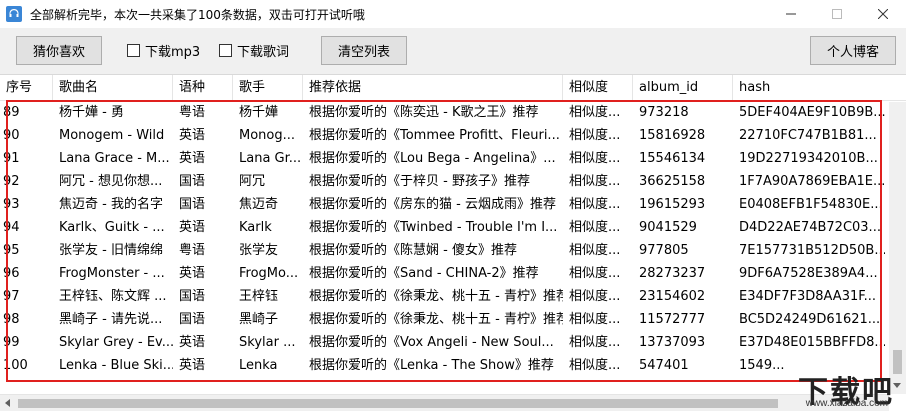 Image resolution: width=906 pixels, height=411 pixels. What do you see at coordinates (364, 50) in the screenshot?
I see `clear-list-button: 清空列表` at bounding box center [364, 50].